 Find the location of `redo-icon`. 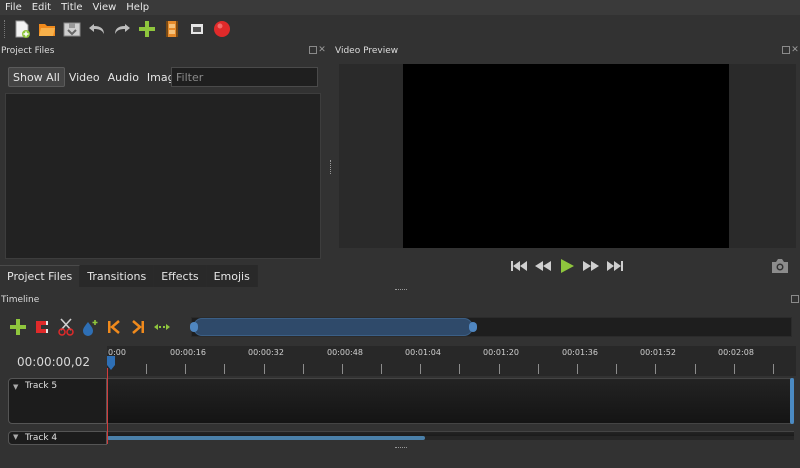

redo-icon is located at coordinates (122, 29).